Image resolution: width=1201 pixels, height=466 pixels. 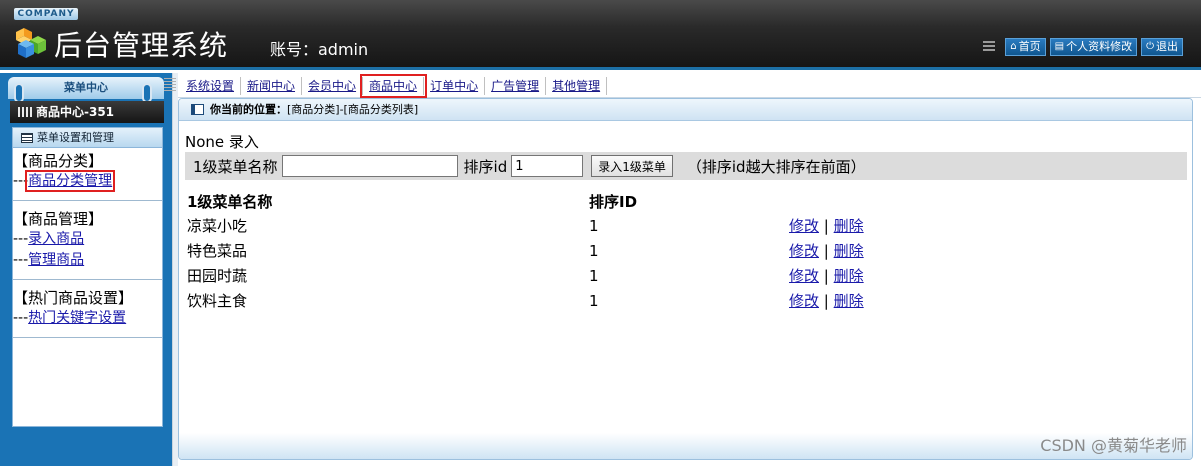 What do you see at coordinates (56, 239) in the screenshot?
I see `sidebar-item-add-goods: 录入商品` at bounding box center [56, 239].